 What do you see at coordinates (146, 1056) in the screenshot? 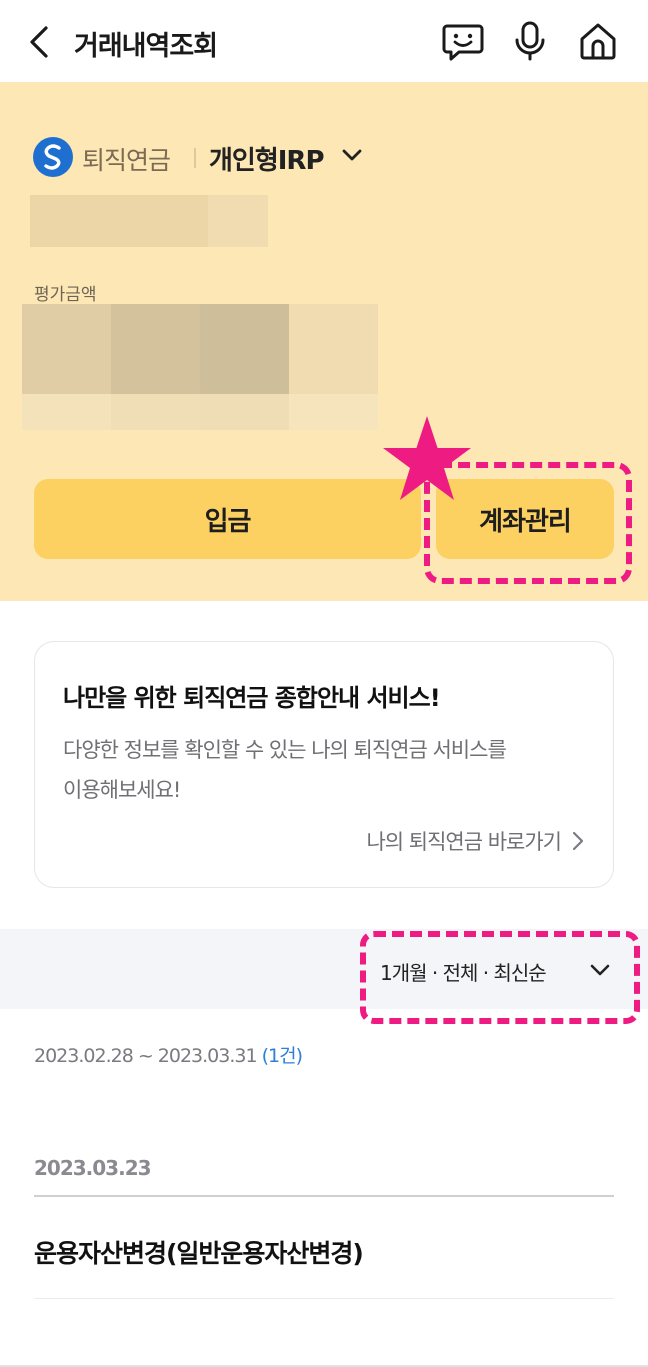
I see `period-range: 2023.02.28 ~ 2023.03.31` at bounding box center [146, 1056].